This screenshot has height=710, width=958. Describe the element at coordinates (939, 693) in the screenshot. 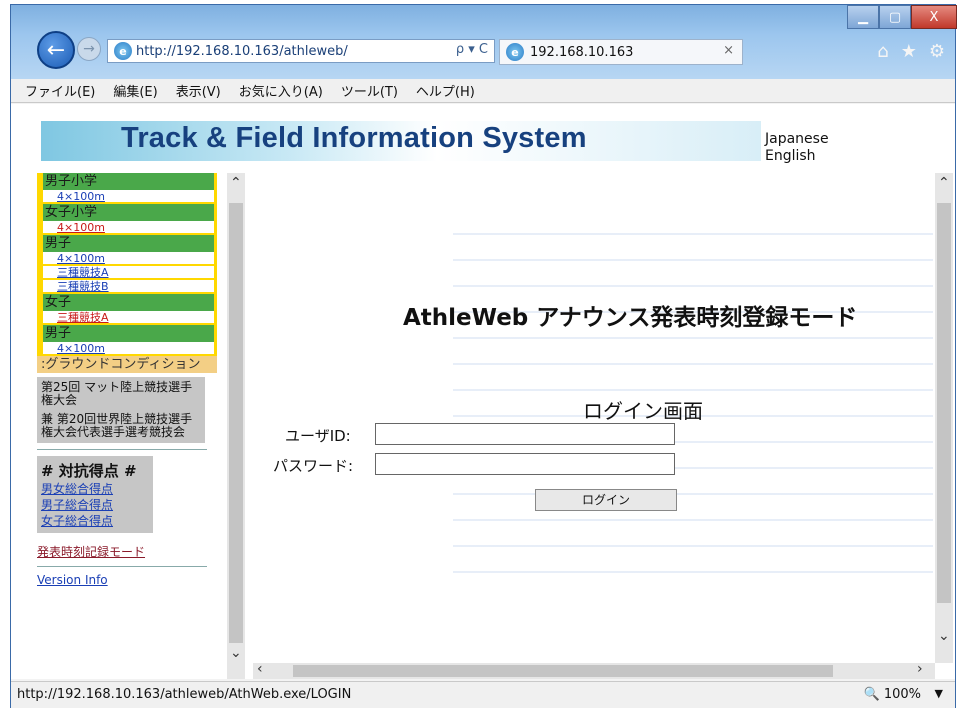

I see `chevron-down-icon: ▼` at that location.